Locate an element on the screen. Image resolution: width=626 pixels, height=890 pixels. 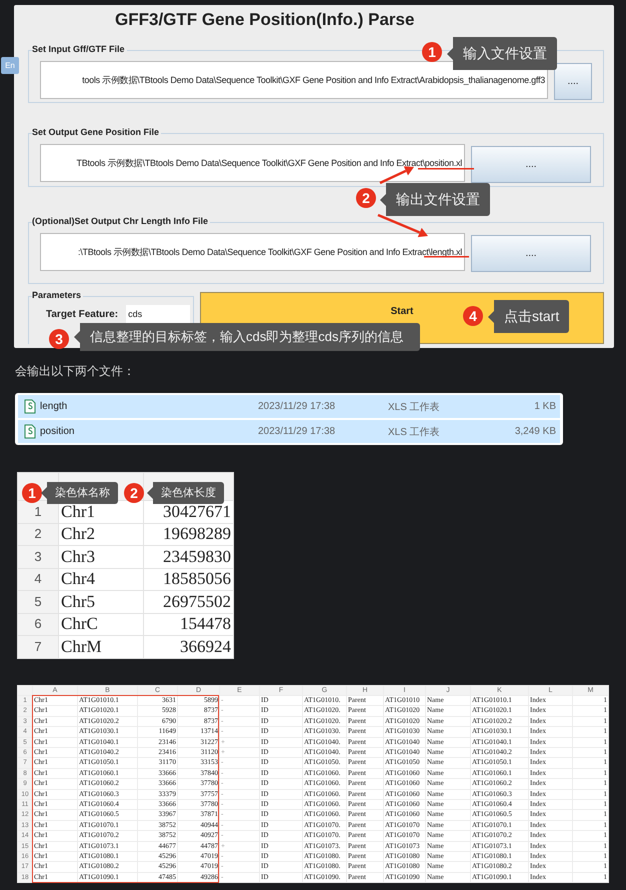
row-number: 7 is located at coordinates (38, 647).